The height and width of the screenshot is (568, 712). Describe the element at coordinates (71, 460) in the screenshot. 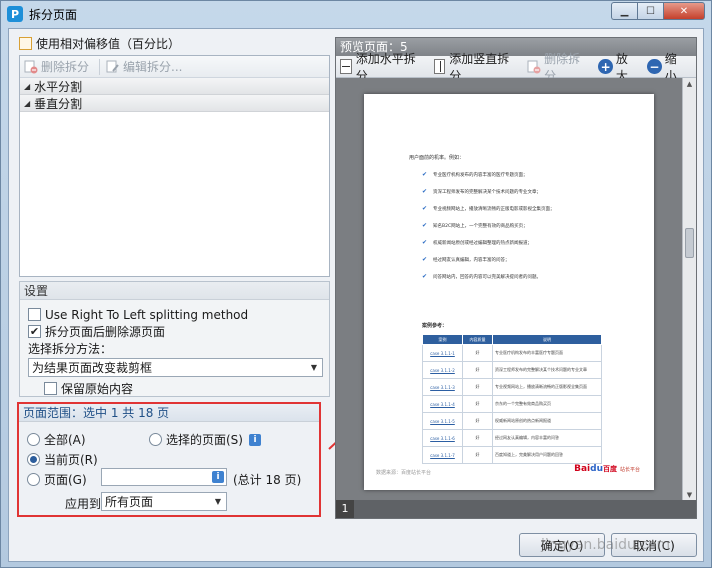

I see `current-page-label: 当前页(R)` at that location.